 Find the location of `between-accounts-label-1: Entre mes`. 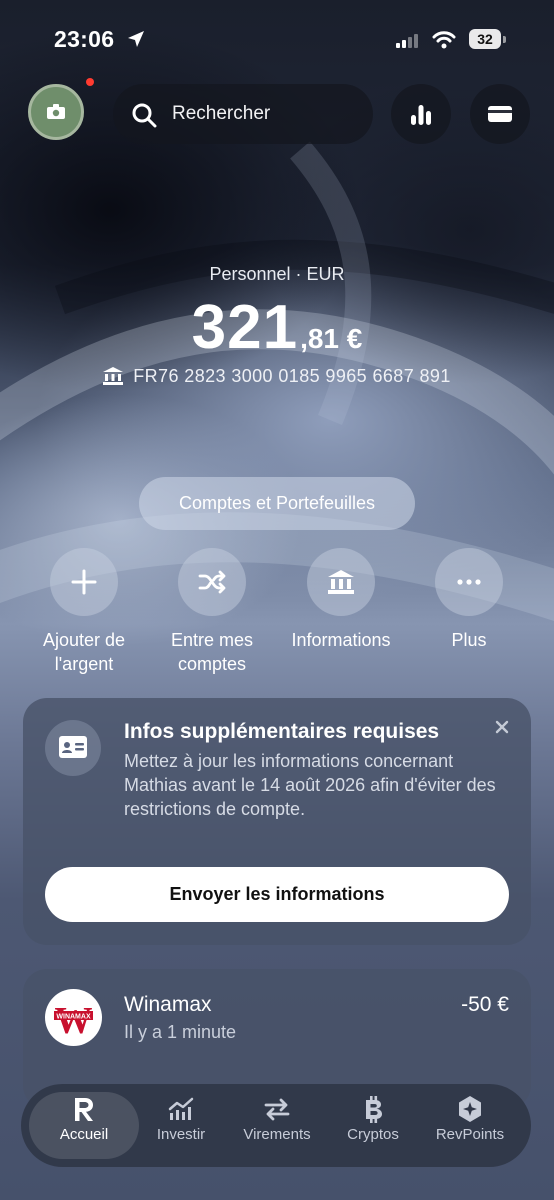

between-accounts-label-1: Entre mes is located at coordinates (212, 640).